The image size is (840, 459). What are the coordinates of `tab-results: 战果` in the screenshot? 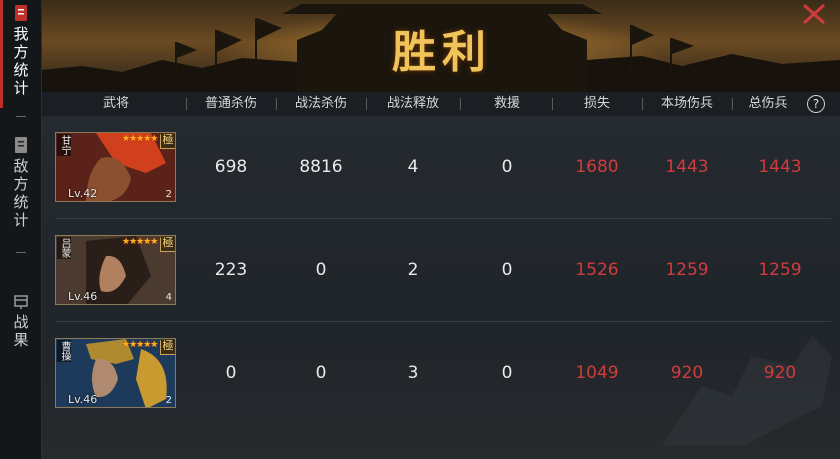 It's located at (21, 319).